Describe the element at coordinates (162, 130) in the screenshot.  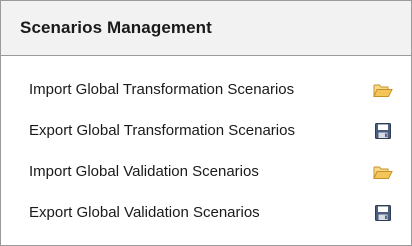
I see `menu-item-label: Export Global Transformation Scenarios` at that location.